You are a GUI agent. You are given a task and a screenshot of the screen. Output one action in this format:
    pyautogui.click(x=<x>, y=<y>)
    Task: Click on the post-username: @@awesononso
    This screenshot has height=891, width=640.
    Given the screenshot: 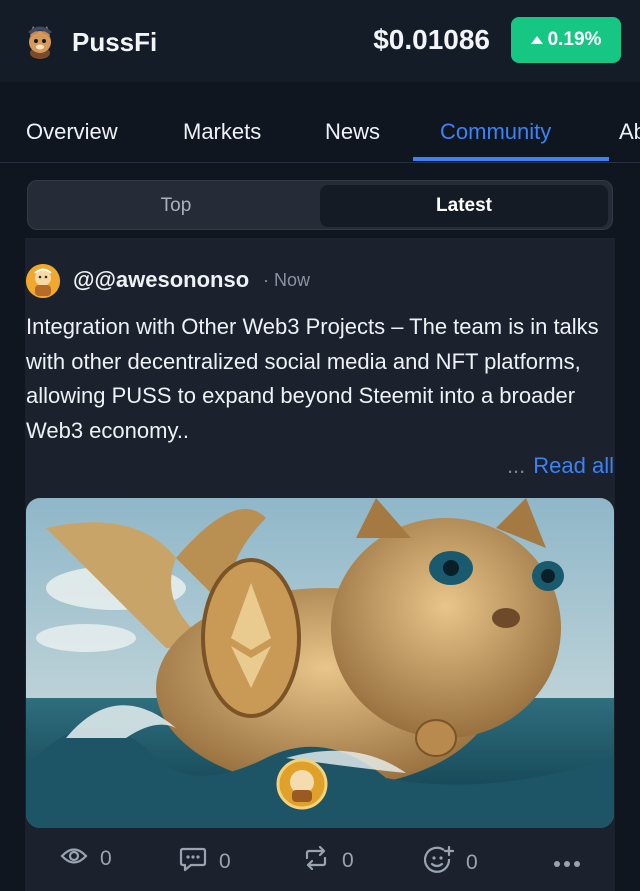 What is the action you would take?
    pyautogui.click(x=161, y=280)
    